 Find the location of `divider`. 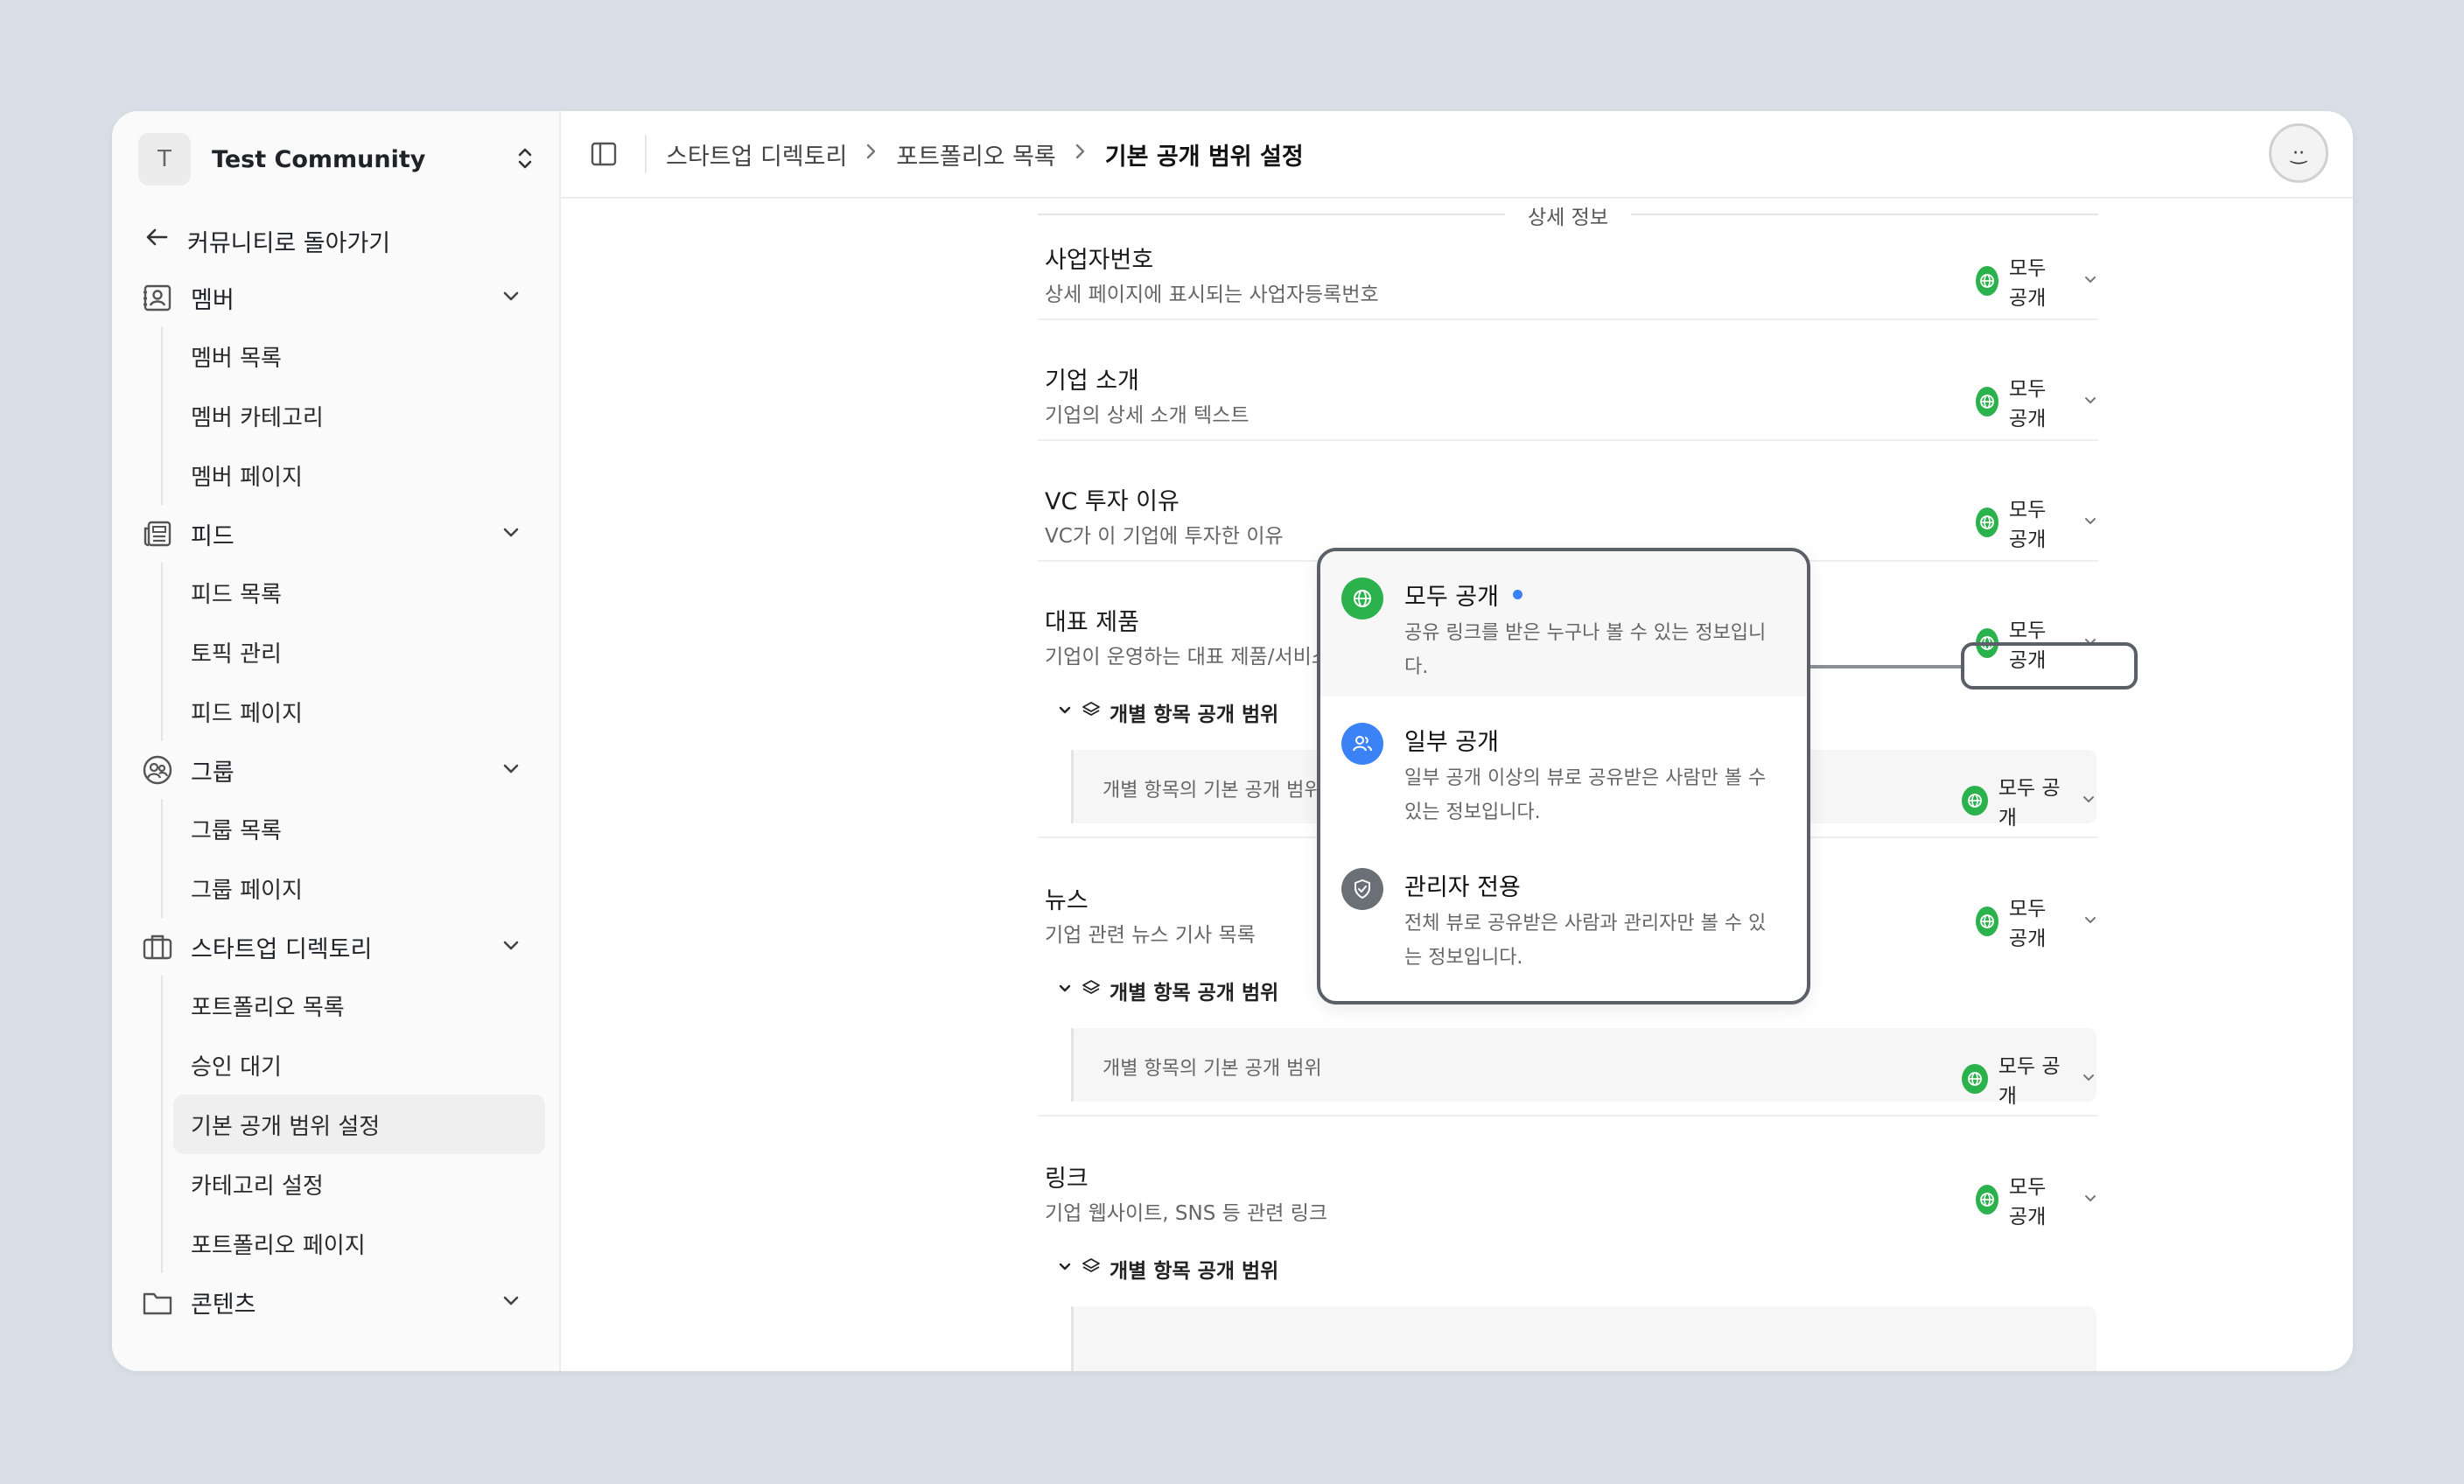

divider is located at coordinates (646, 154).